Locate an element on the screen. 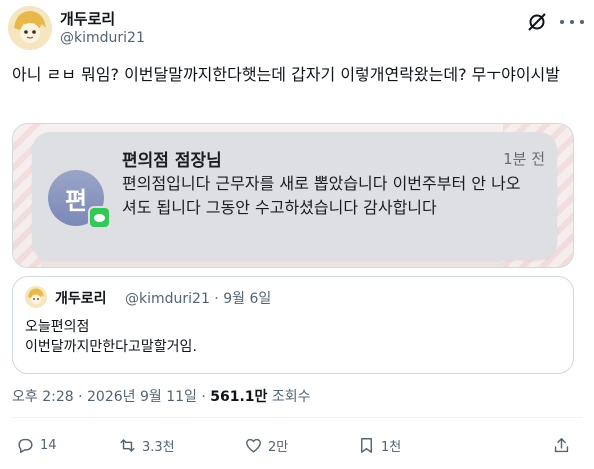 This screenshot has width=594, height=469. share-button is located at coordinates (561, 445).